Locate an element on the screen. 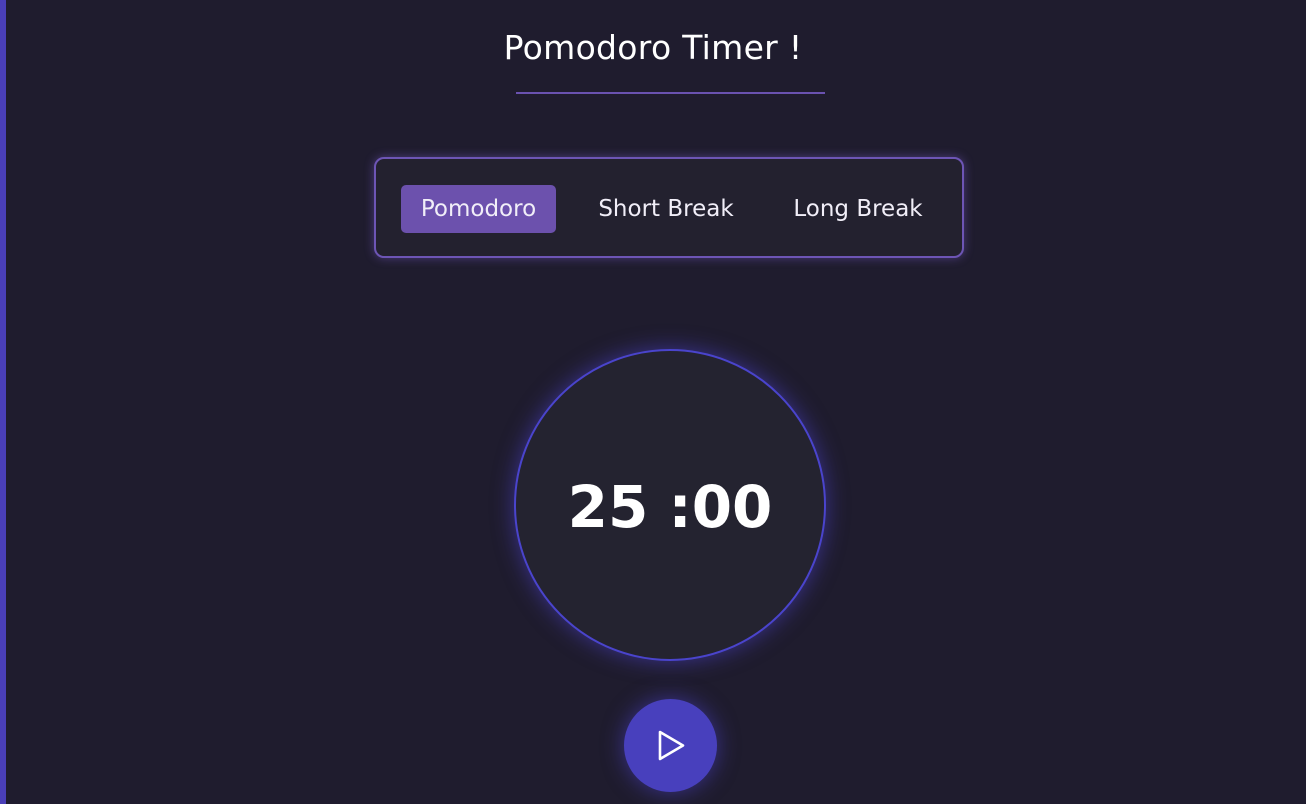 The image size is (1306, 804). timer-display: 25 :00 is located at coordinates (670, 507).